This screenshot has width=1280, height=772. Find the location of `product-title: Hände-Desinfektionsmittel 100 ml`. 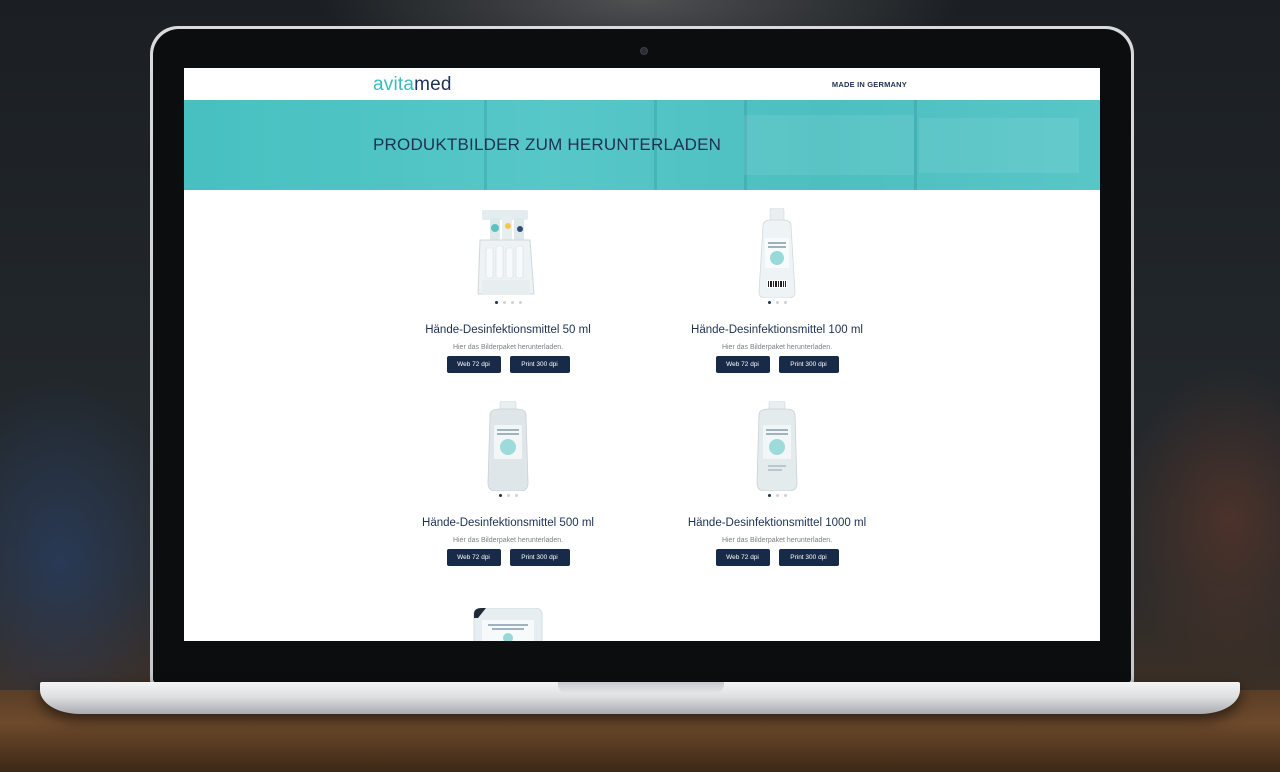

product-title: Hände-Desinfektionsmittel 100 ml is located at coordinates (777, 330).